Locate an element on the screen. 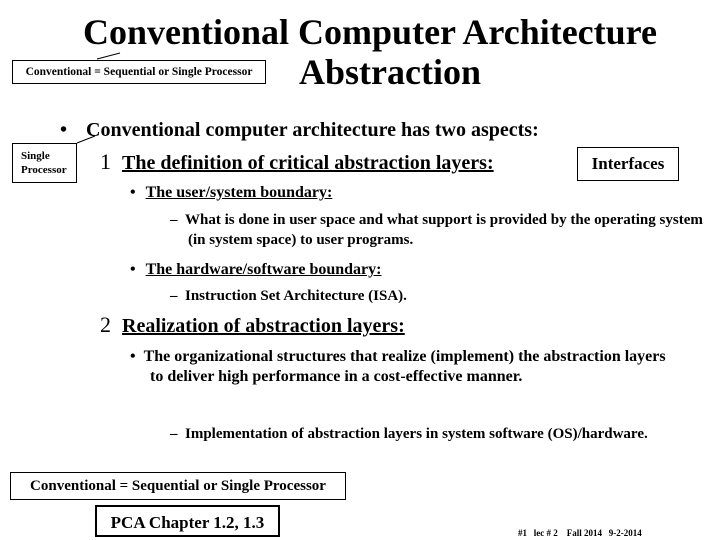  aspect1-sub2-text: The hardware/software boundary: is located at coordinates (263, 269).